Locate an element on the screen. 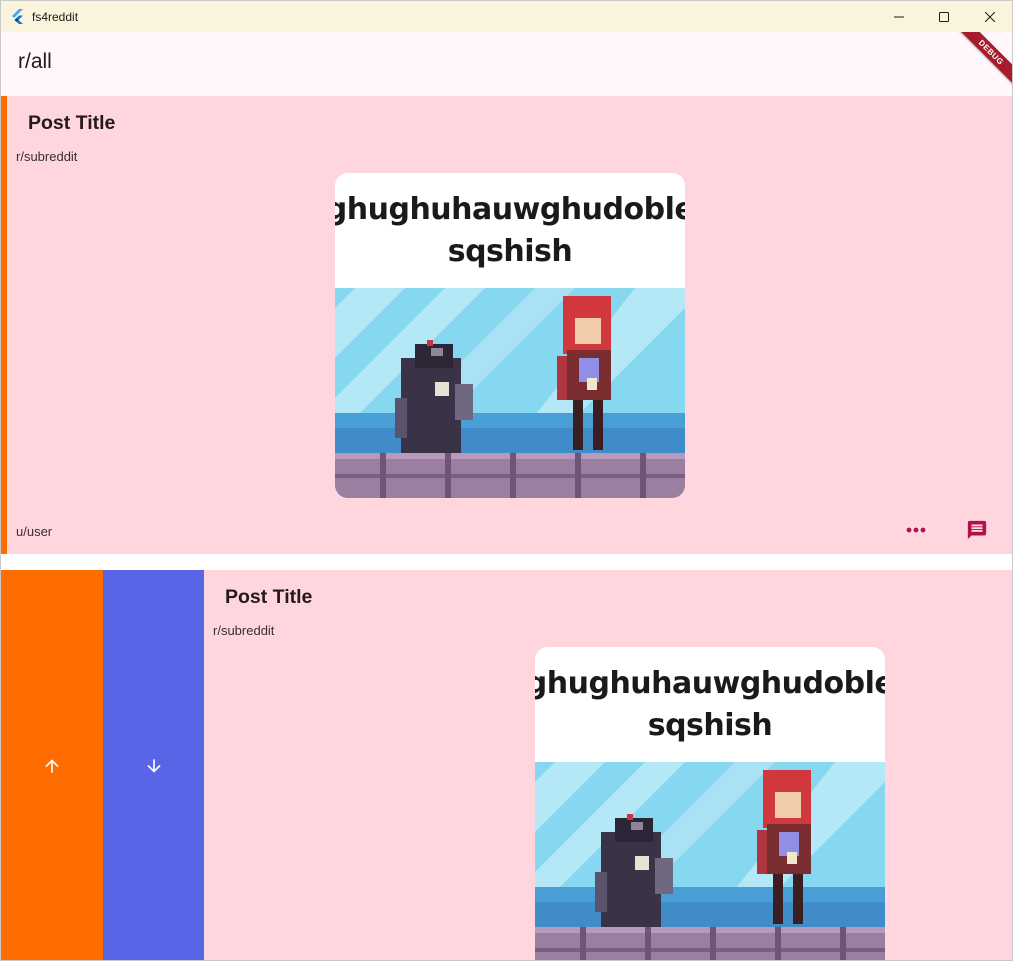 Image resolution: width=1013 pixels, height=961 pixels. close-icon is located at coordinates (990, 16).